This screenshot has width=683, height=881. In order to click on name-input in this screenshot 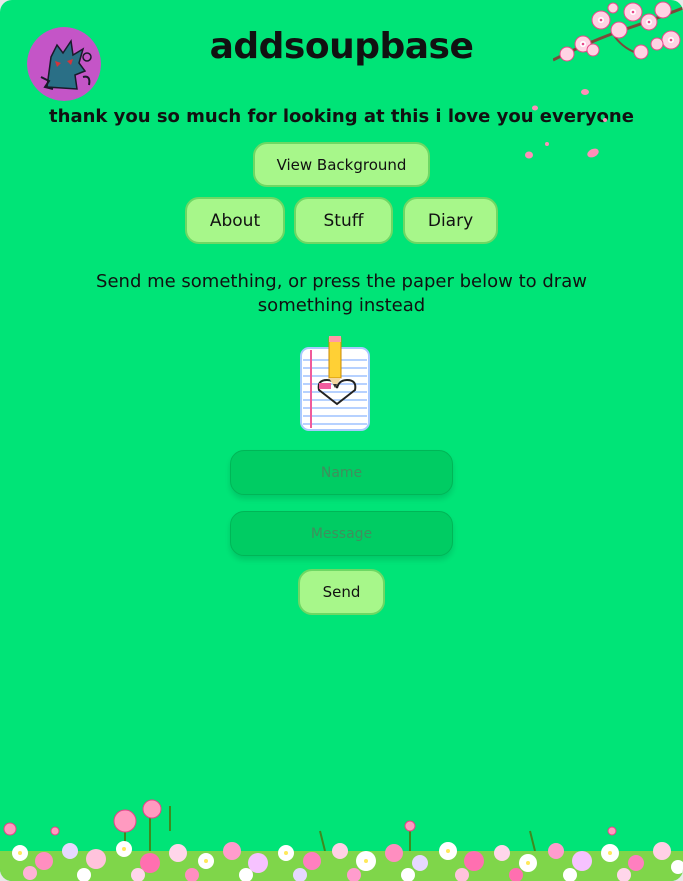, I will do `click(341, 472)`.